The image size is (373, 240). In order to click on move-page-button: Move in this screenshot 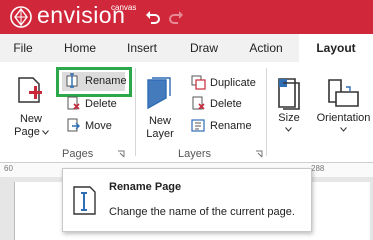, I will do `click(96, 126)`.